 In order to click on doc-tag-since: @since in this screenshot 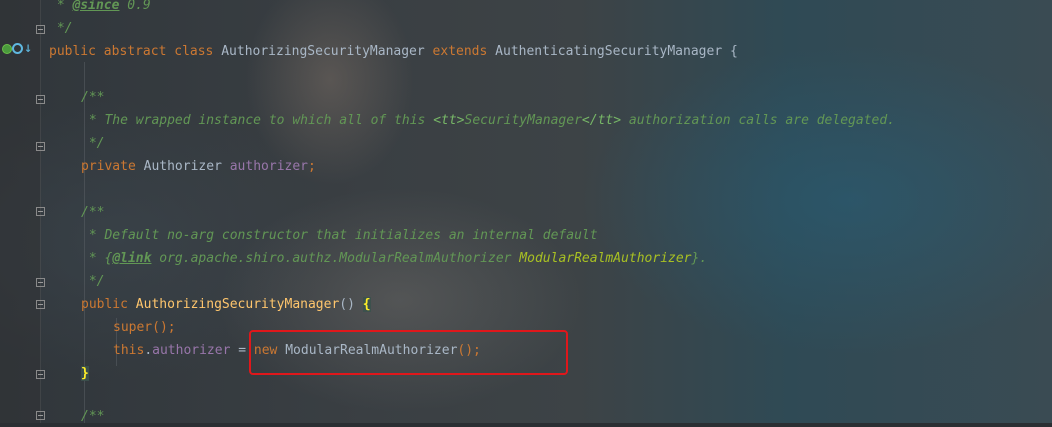, I will do `click(96, 6)`.